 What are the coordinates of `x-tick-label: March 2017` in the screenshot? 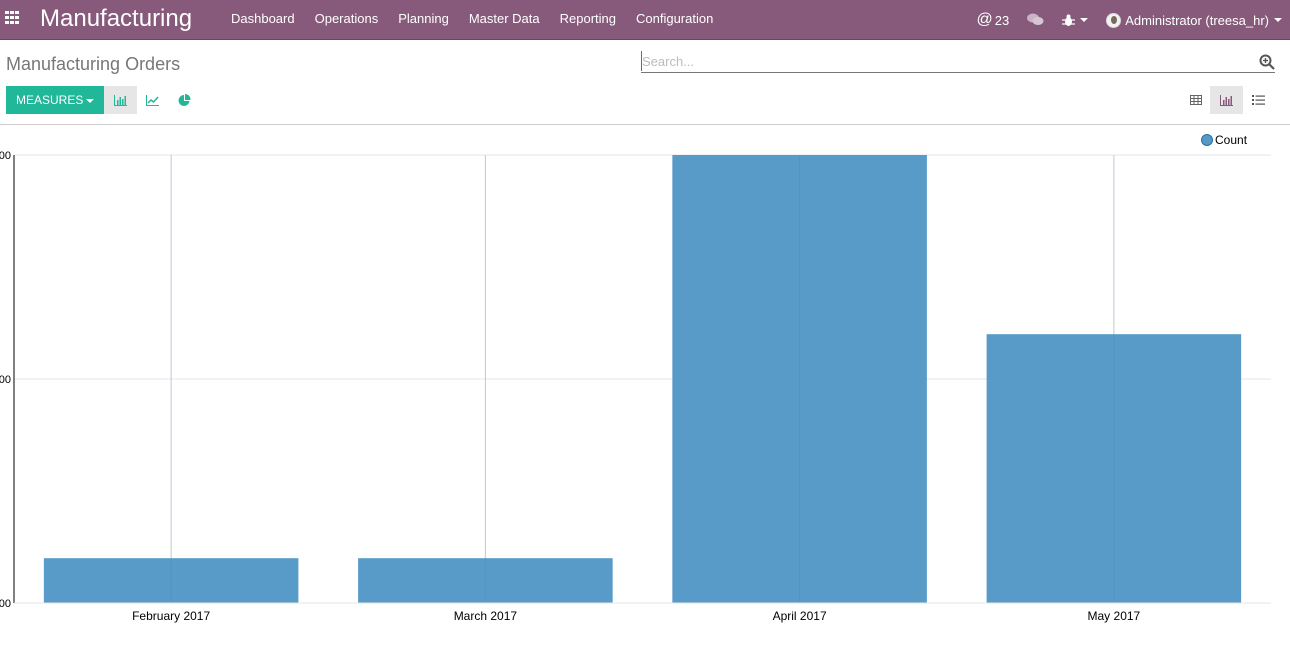 It's located at (486, 616).